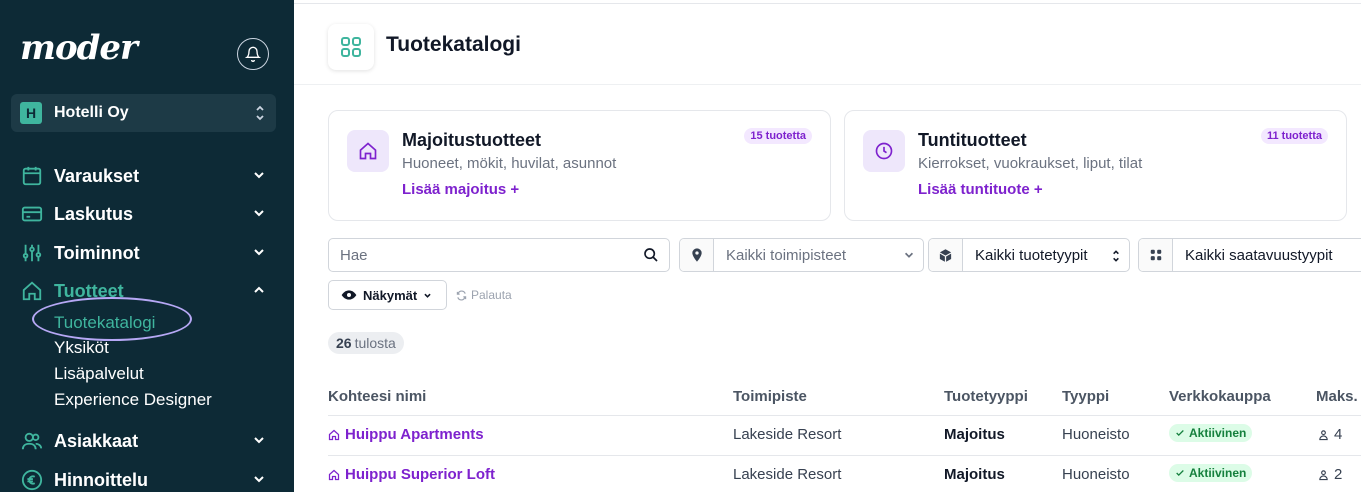 The height and width of the screenshot is (492, 1361). I want to click on calendar-icon, so click(32, 176).